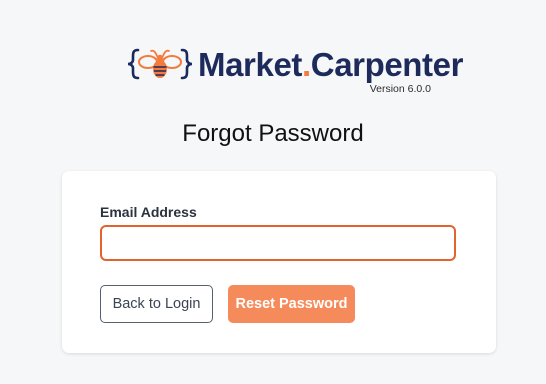  Describe the element at coordinates (273, 133) in the screenshot. I see `page-title: Forgot Password` at that location.